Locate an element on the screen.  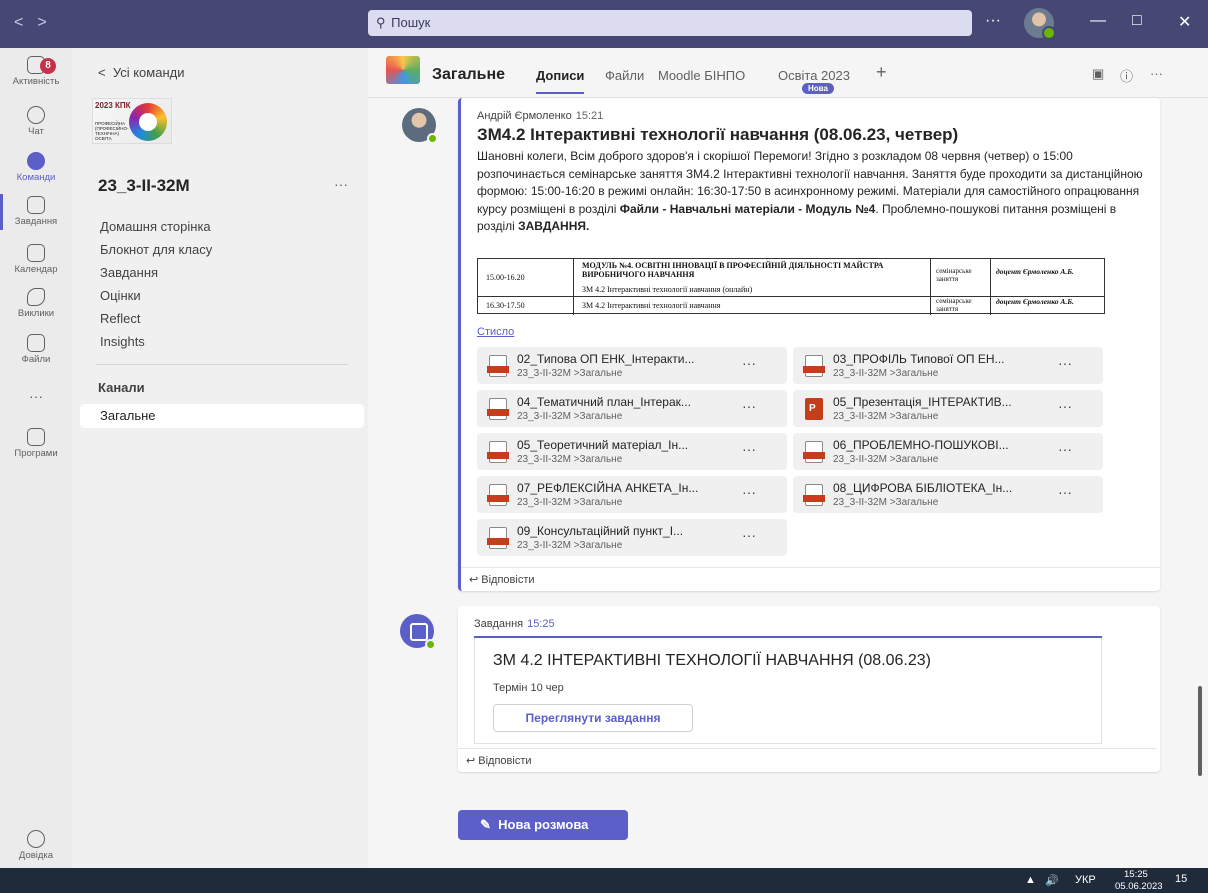
rail-help: Довідка is located at coordinates (36, 845).